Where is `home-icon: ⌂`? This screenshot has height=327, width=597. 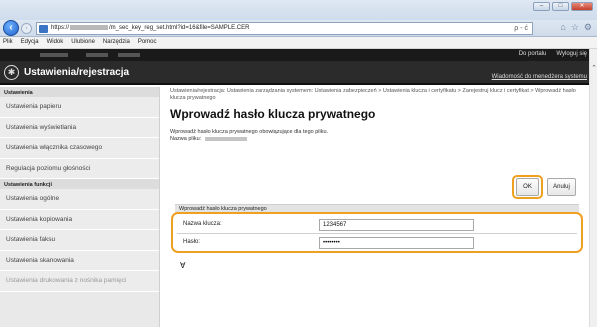 home-icon: ⌂ is located at coordinates (562, 27).